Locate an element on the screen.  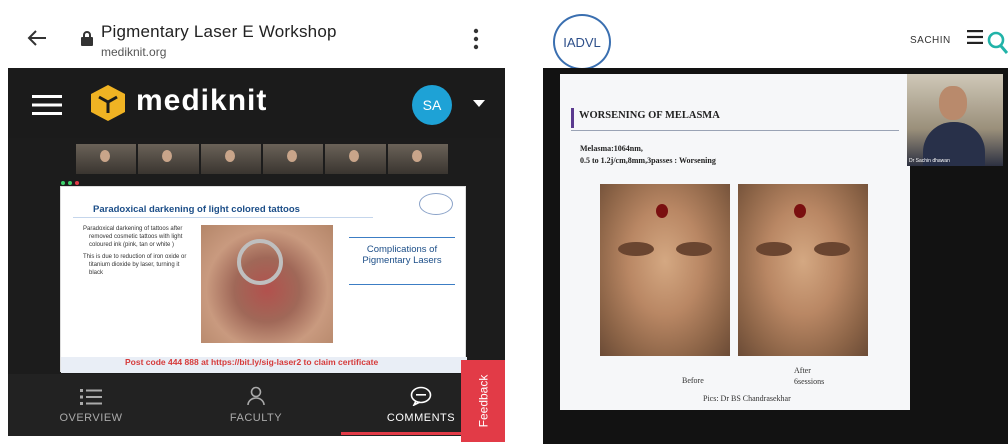
app-header: mediknit SA is located at coordinates (256, 103).